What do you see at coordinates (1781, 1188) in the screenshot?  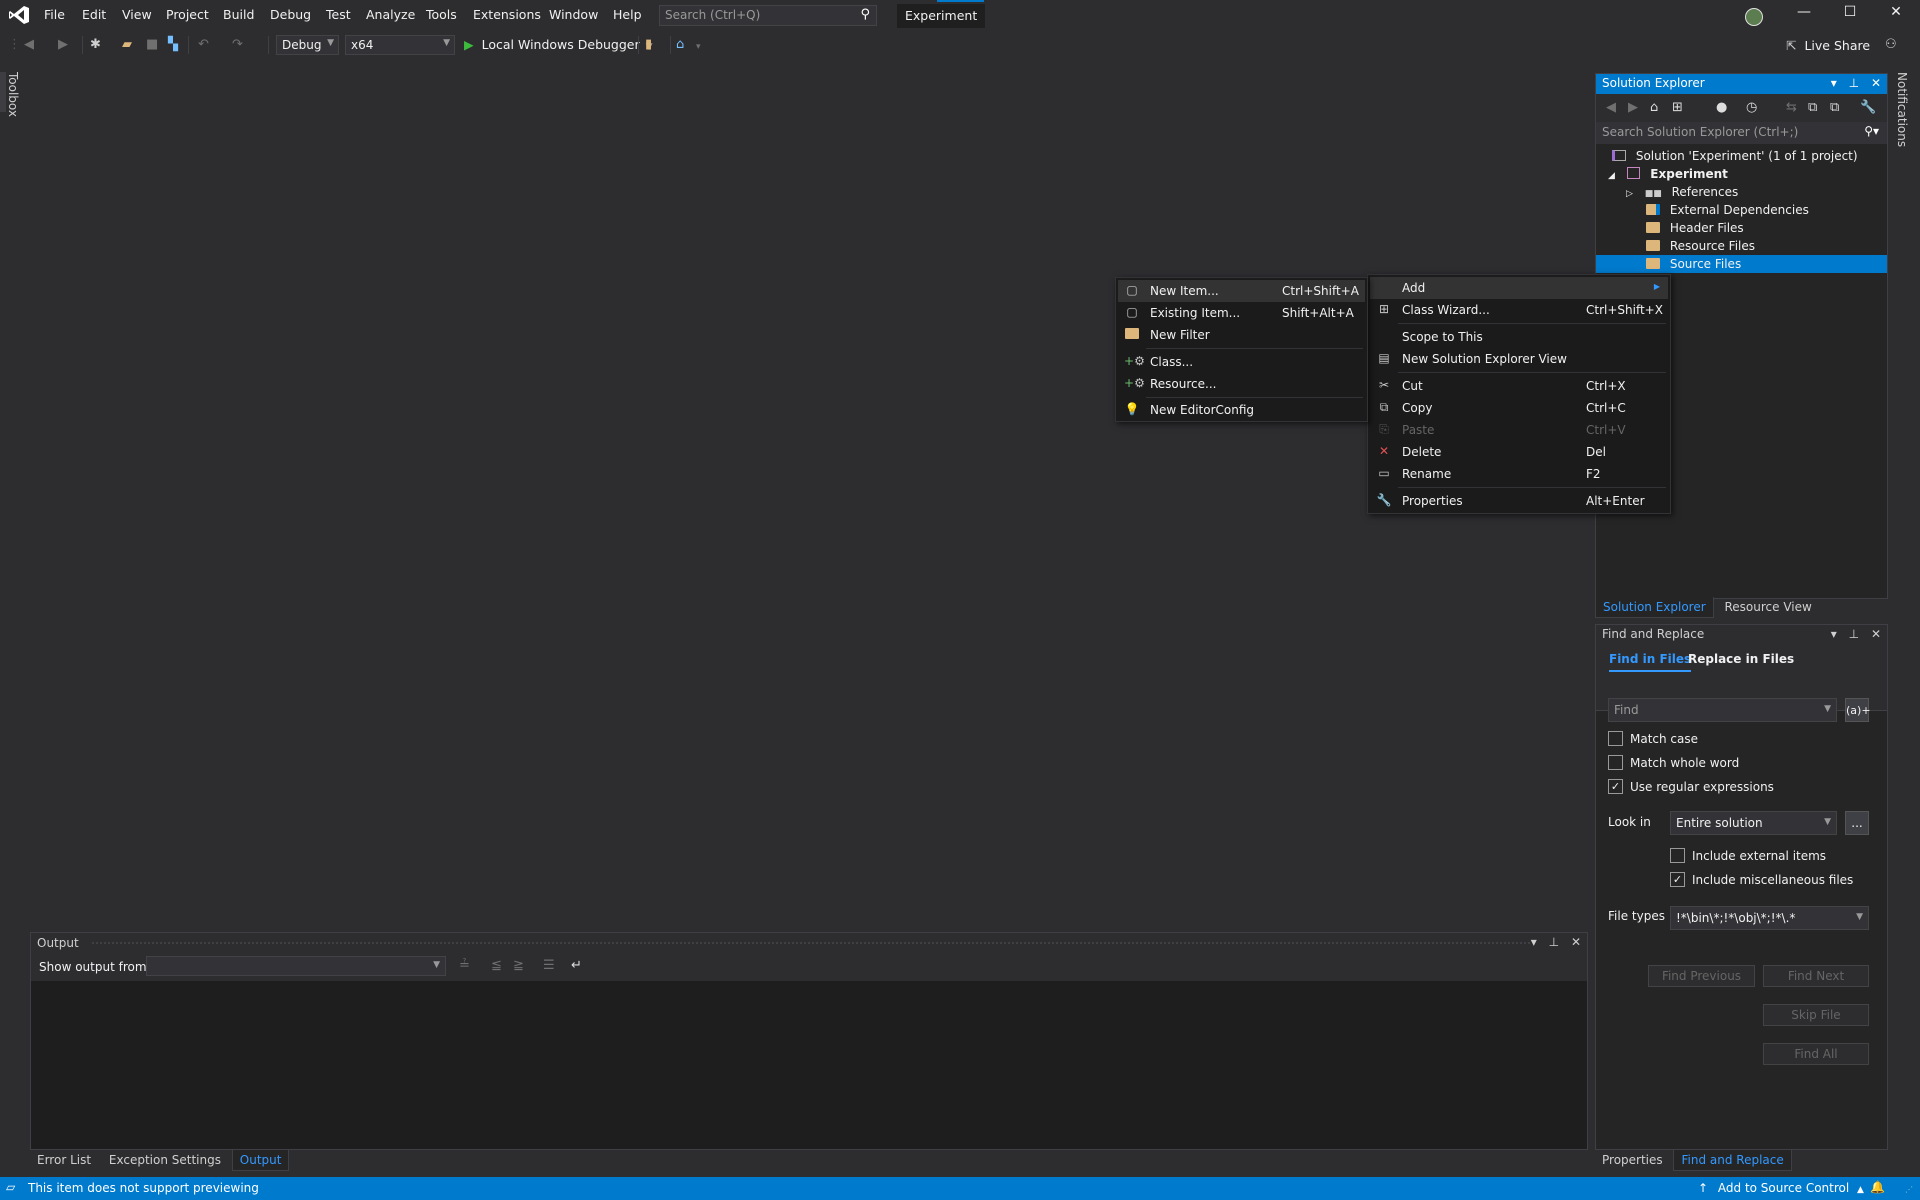 I see `add-to-source-control-button: ↑ Add to Source Control ▲` at bounding box center [1781, 1188].